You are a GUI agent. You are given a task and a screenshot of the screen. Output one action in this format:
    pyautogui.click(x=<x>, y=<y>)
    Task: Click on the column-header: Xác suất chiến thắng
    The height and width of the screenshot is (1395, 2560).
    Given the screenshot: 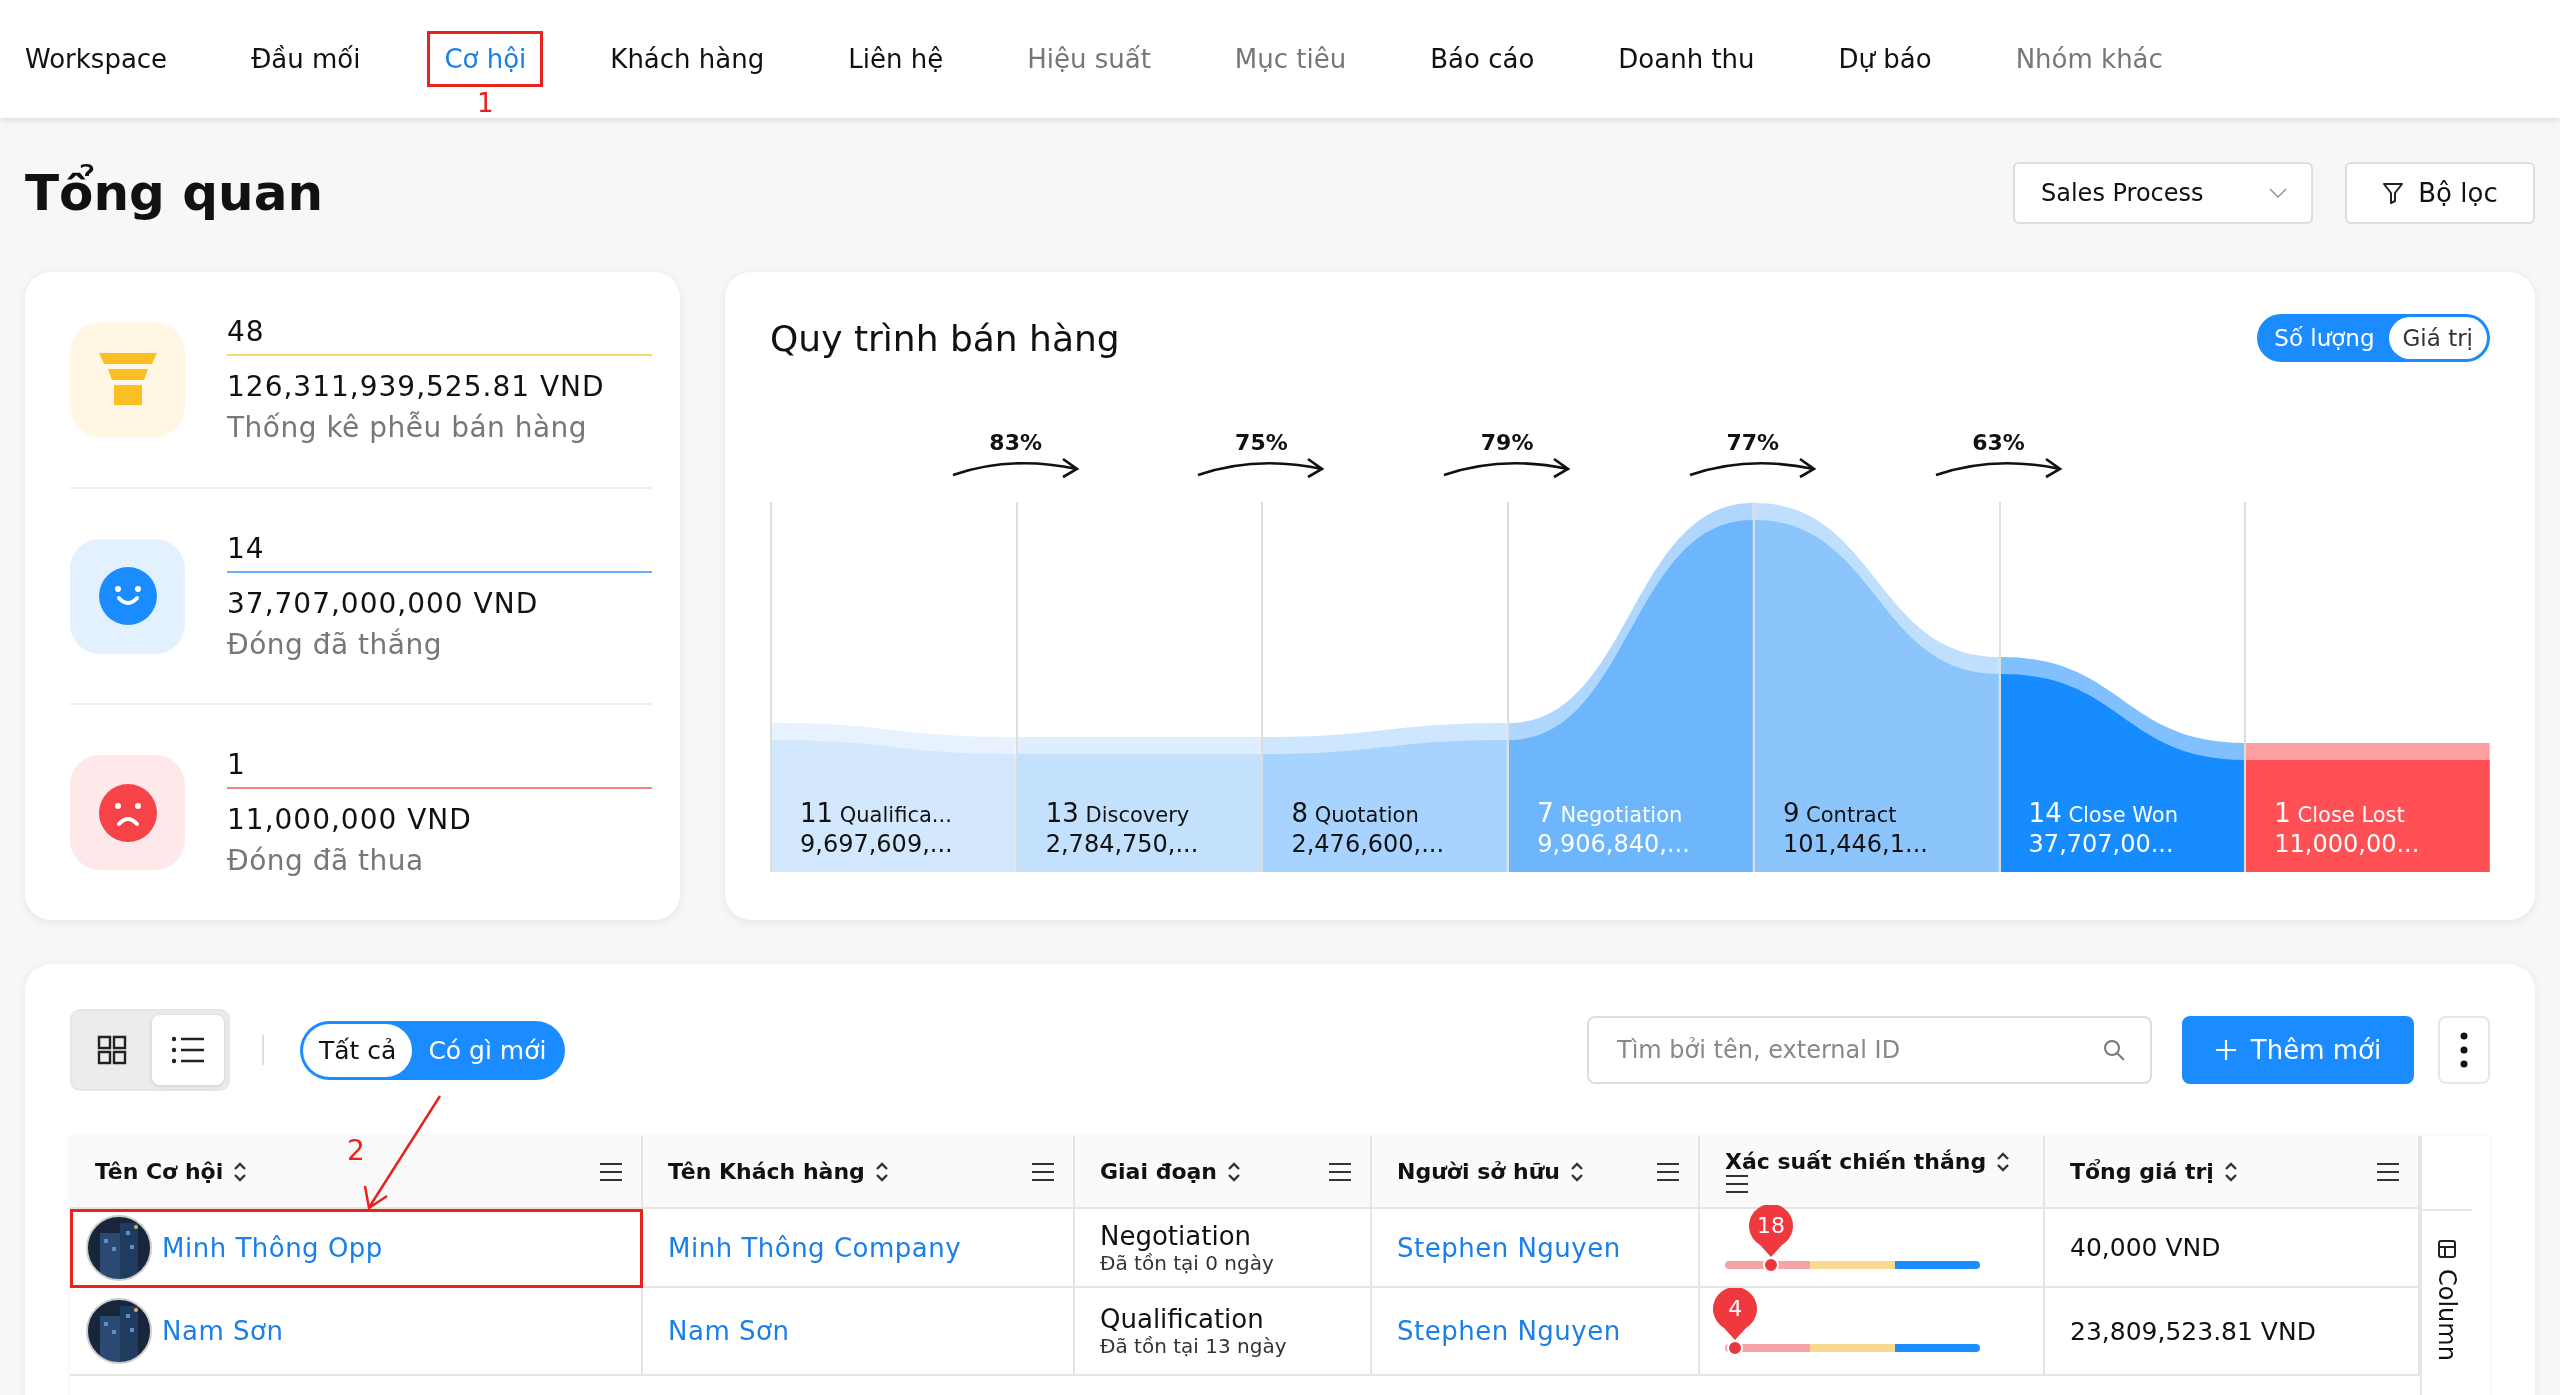 What is the action you would take?
    pyautogui.click(x=1872, y=1172)
    